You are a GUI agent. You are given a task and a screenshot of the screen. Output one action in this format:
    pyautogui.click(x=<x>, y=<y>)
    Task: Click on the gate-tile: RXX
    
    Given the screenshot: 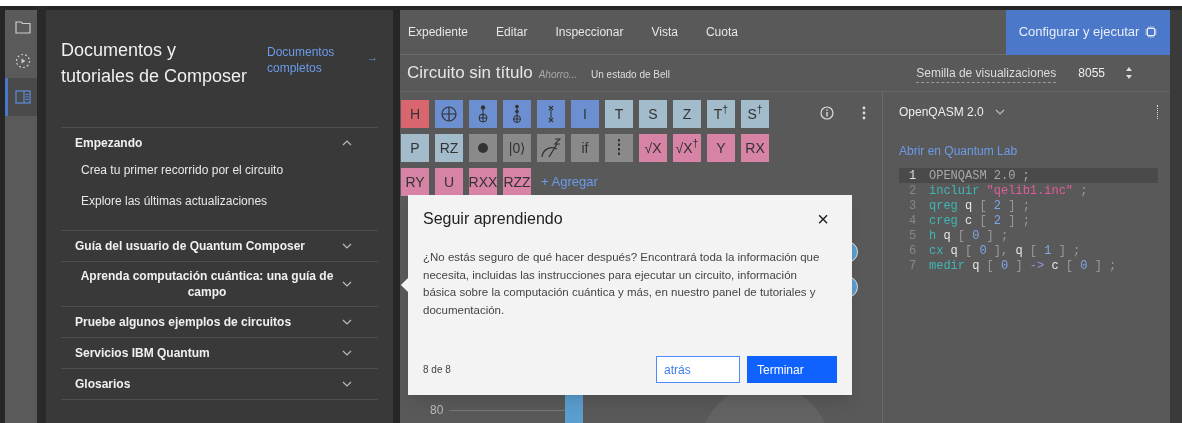 What is the action you would take?
    pyautogui.click(x=483, y=182)
    